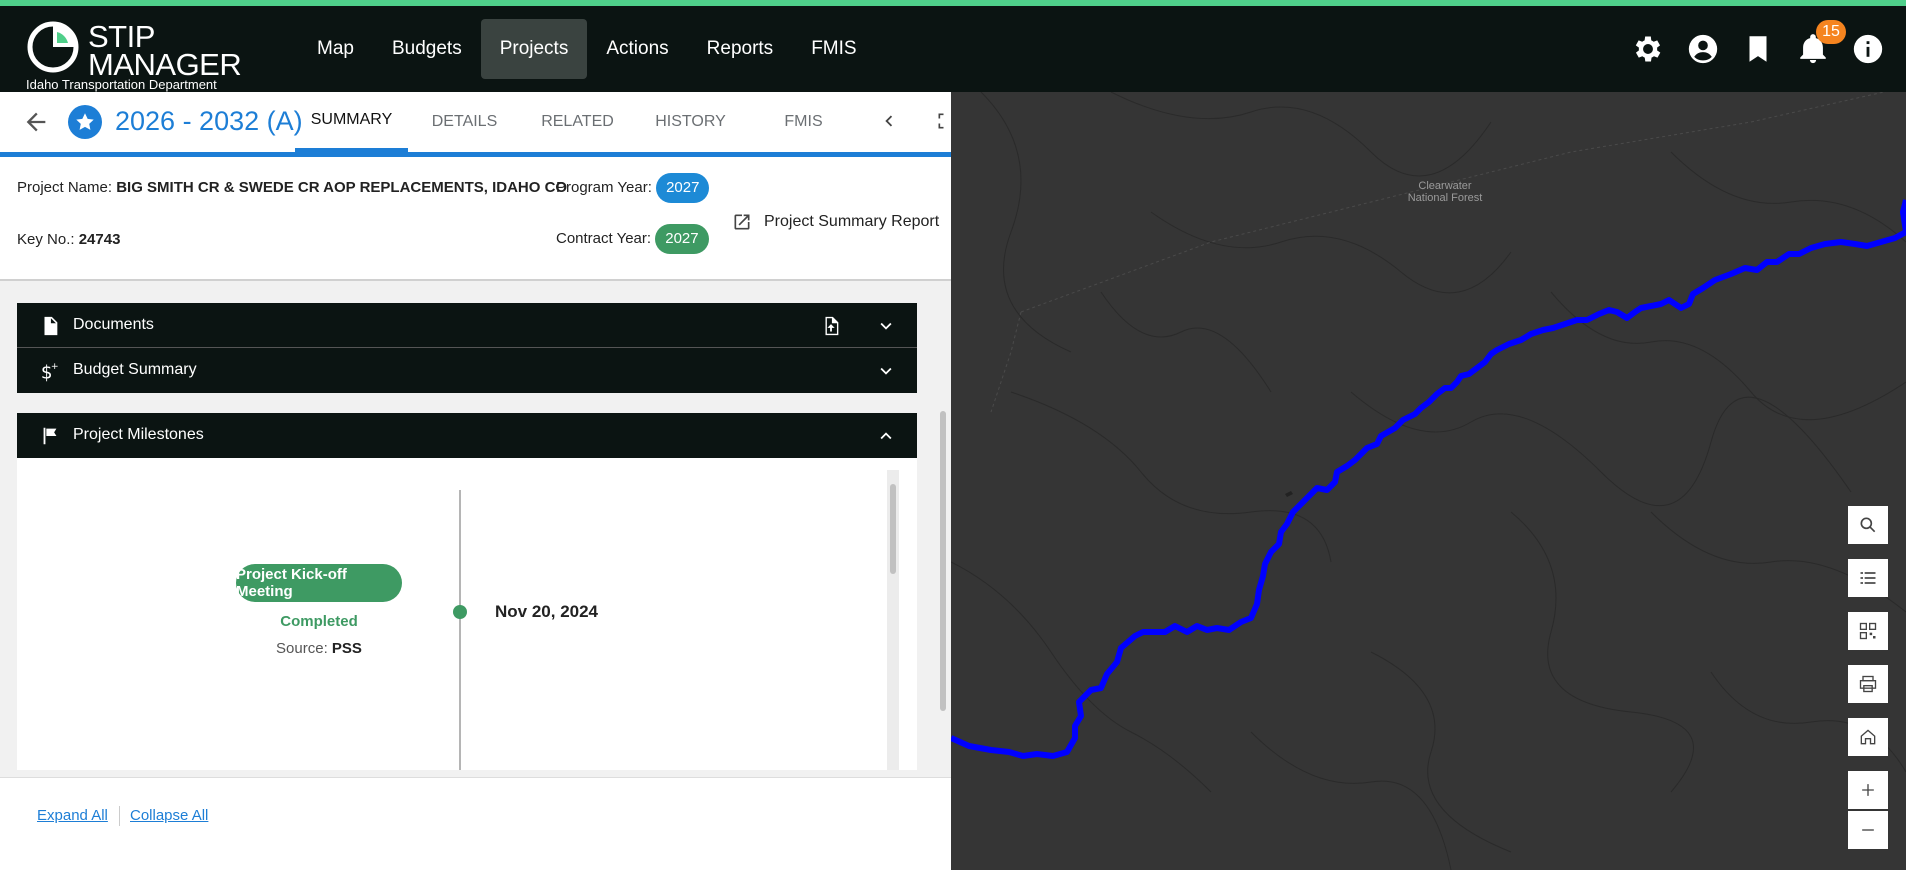 This screenshot has height=872, width=1906. I want to click on map-print-button, so click(1868, 684).